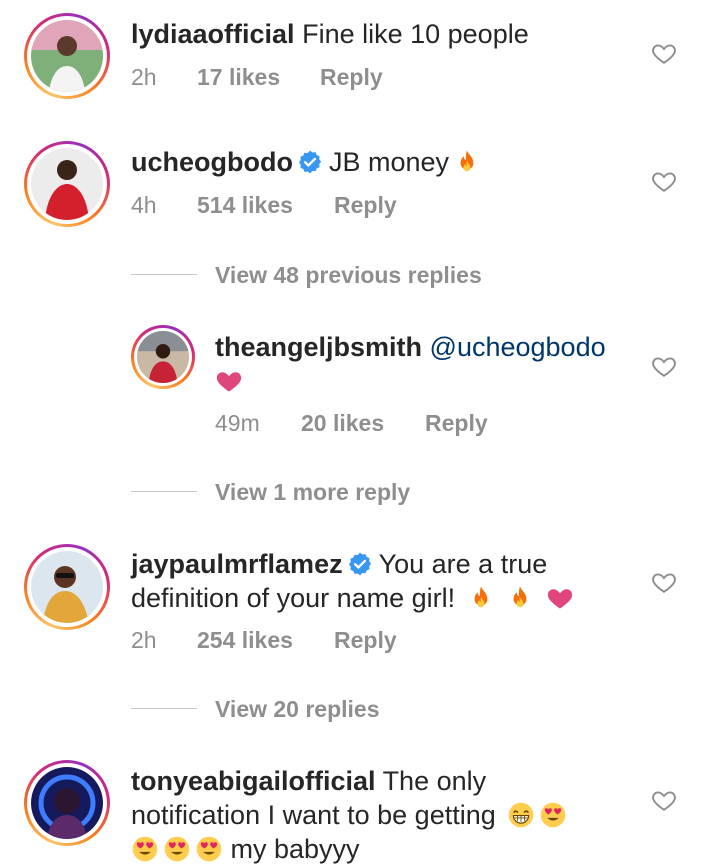  I want to click on username: lydiaaofficial, so click(213, 34).